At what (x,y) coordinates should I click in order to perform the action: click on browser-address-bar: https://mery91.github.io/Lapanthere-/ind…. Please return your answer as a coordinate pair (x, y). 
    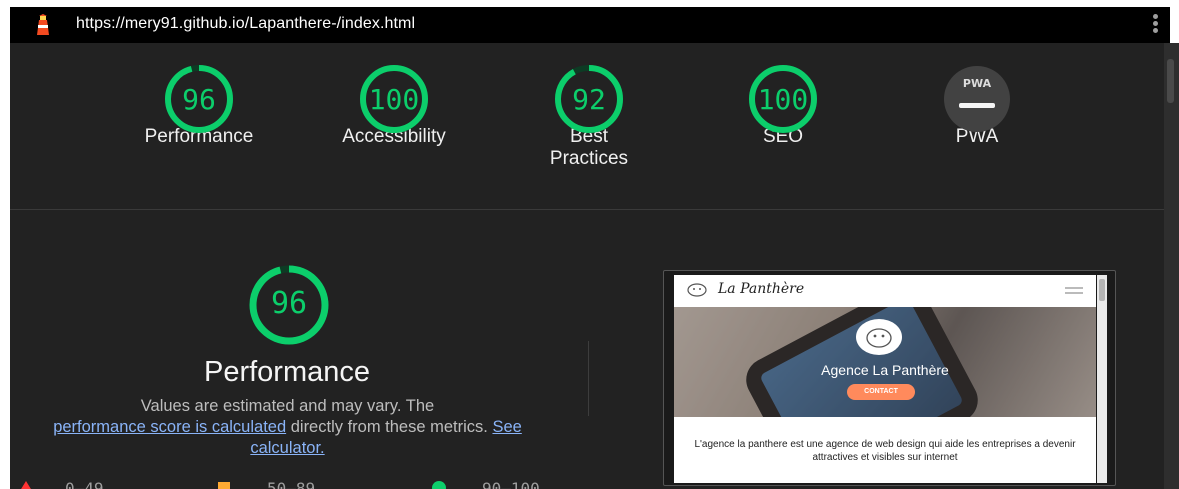
    Looking at the image, I should click on (590, 25).